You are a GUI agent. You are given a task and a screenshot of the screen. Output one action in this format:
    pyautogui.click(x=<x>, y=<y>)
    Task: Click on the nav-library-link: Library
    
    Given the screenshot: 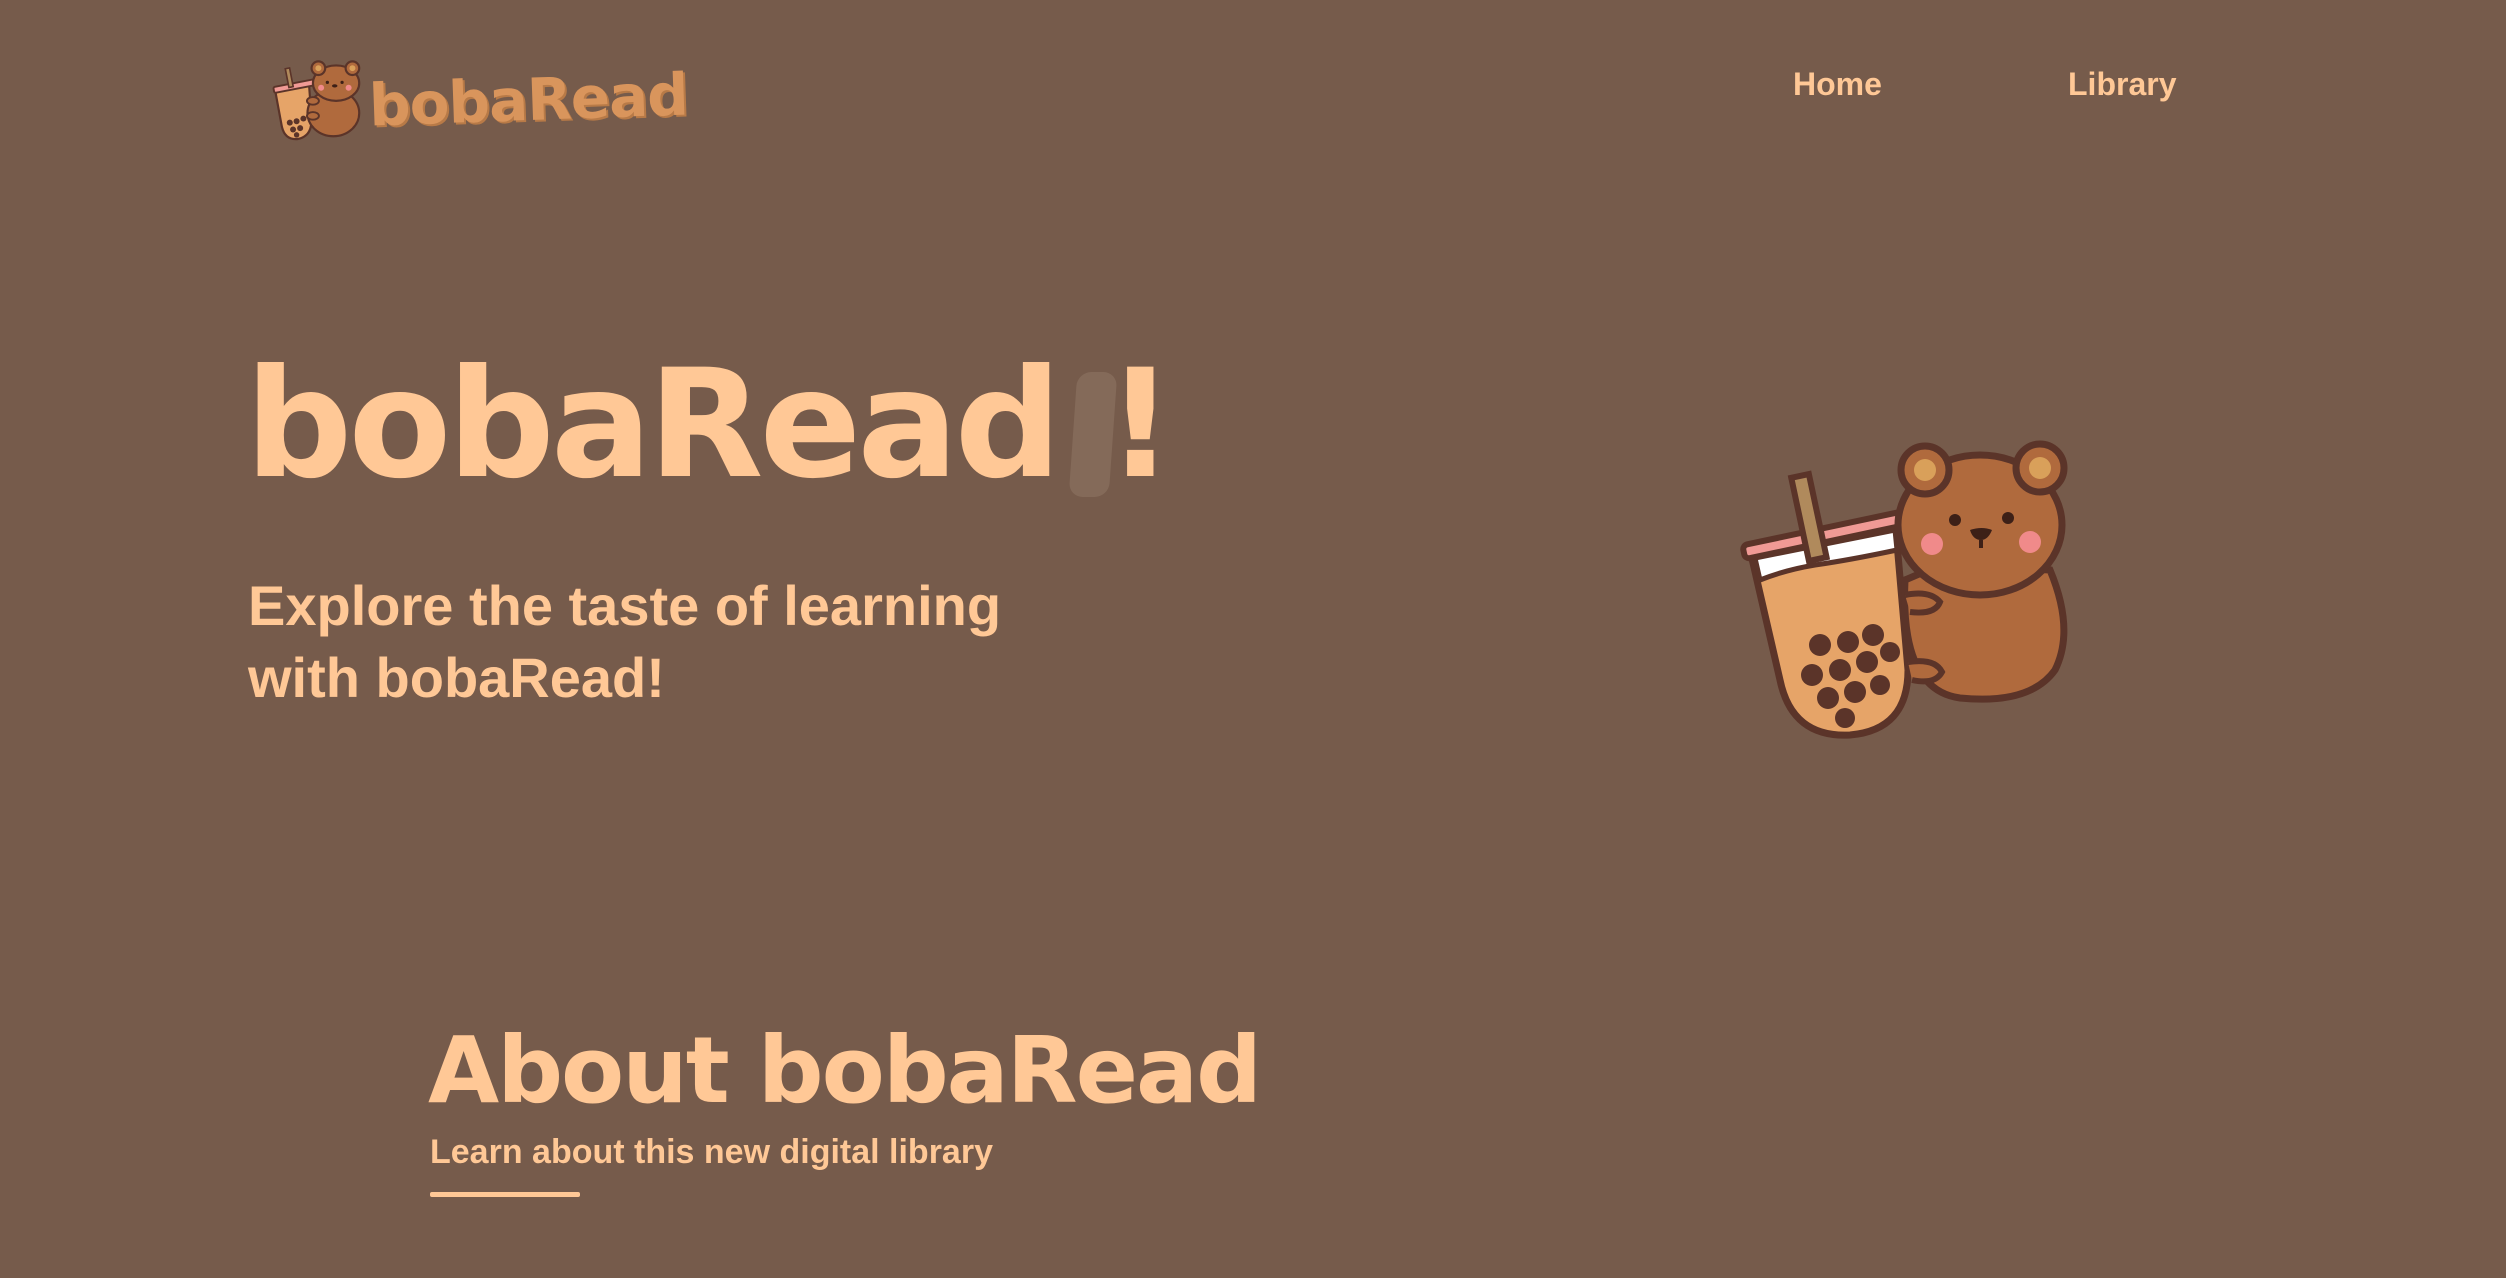 What is the action you would take?
    pyautogui.click(x=2122, y=91)
    